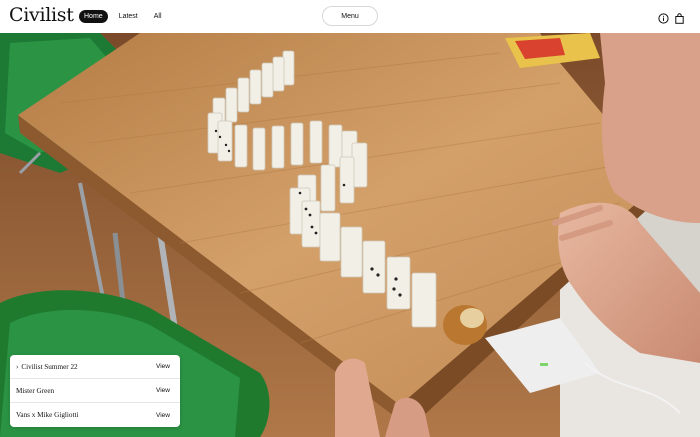 This screenshot has width=700, height=437. Describe the element at coordinates (47, 367) in the screenshot. I see `collection-title: › Civilist Summer 22` at that location.